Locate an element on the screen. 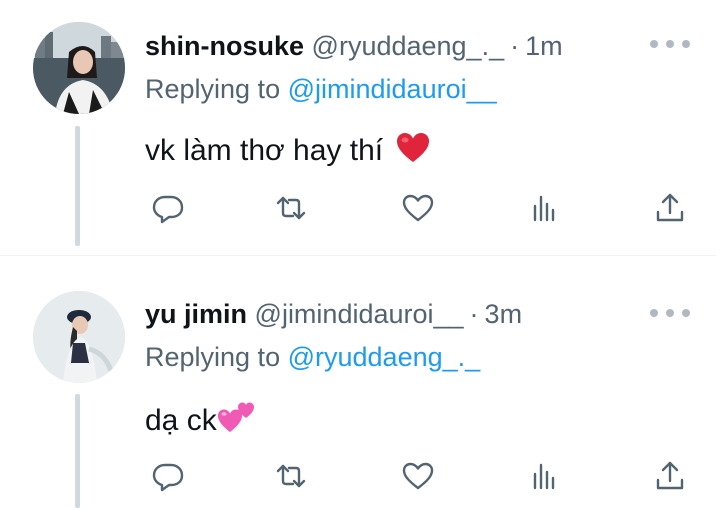 The width and height of the screenshot is (716, 508). replying-to: Replying to @ryuddaeng_._ is located at coordinates (312, 357).